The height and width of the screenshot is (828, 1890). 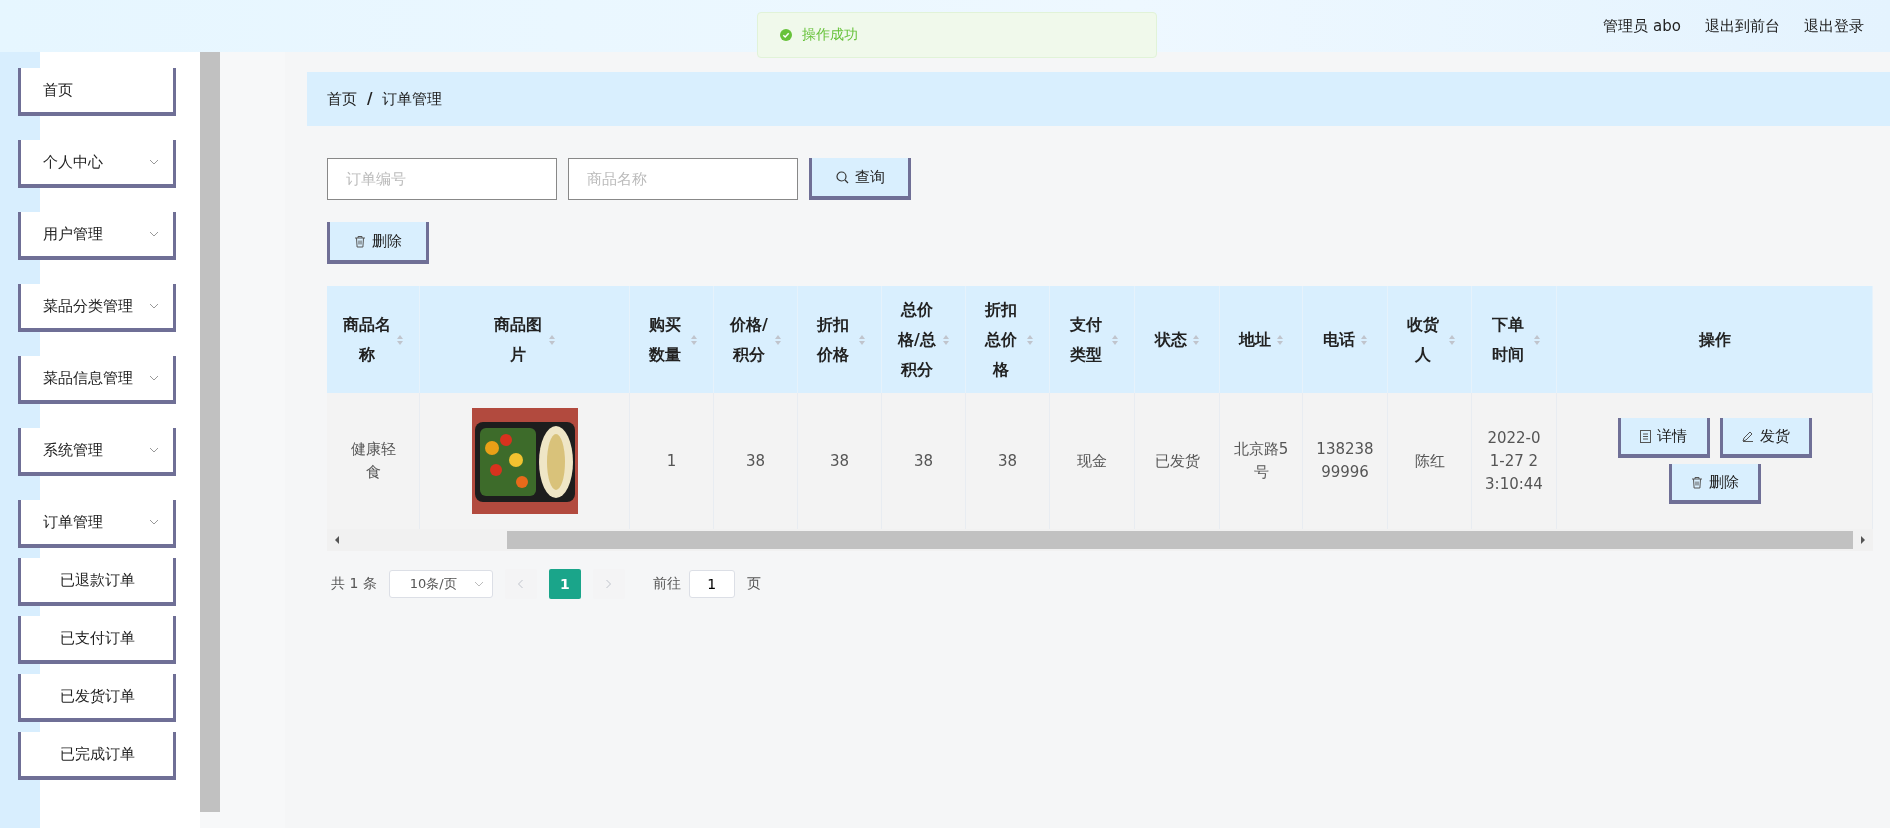 I want to click on chevron-left-icon, so click(x=521, y=584).